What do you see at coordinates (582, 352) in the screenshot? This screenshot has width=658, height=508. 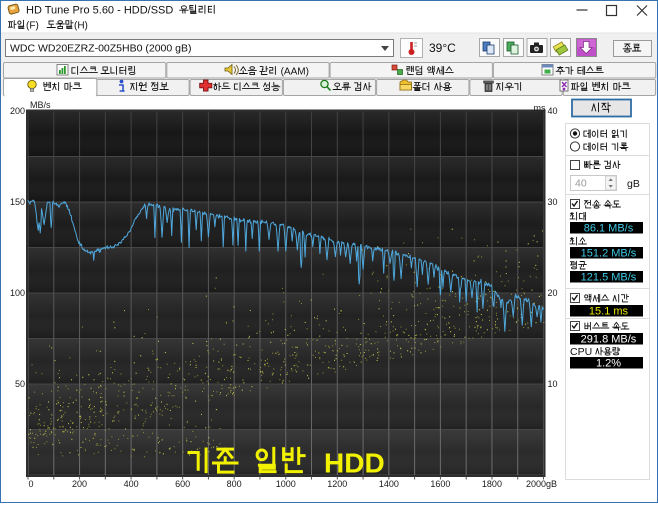 I see `svg-text: CPU` at bounding box center [582, 352].